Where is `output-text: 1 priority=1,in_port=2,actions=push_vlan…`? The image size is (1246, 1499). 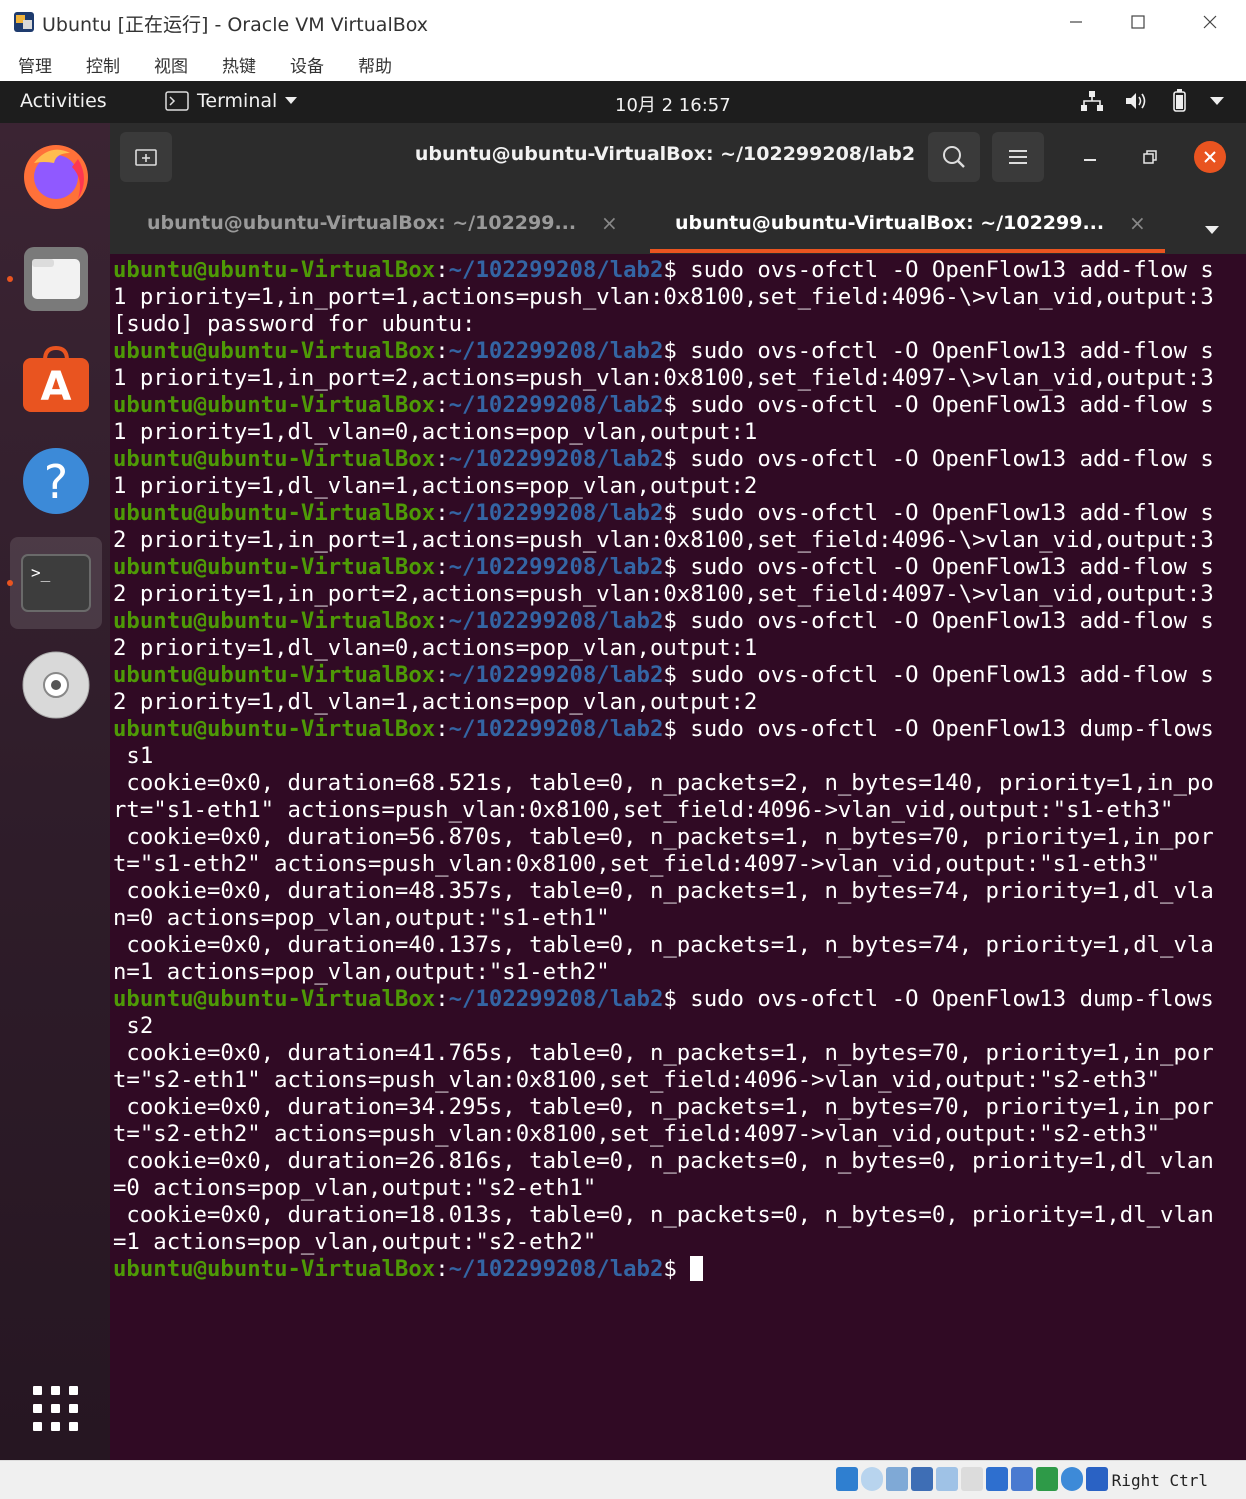
output-text: 1 priority=1,in_port=2,actions=push_vlan… is located at coordinates (663, 378).